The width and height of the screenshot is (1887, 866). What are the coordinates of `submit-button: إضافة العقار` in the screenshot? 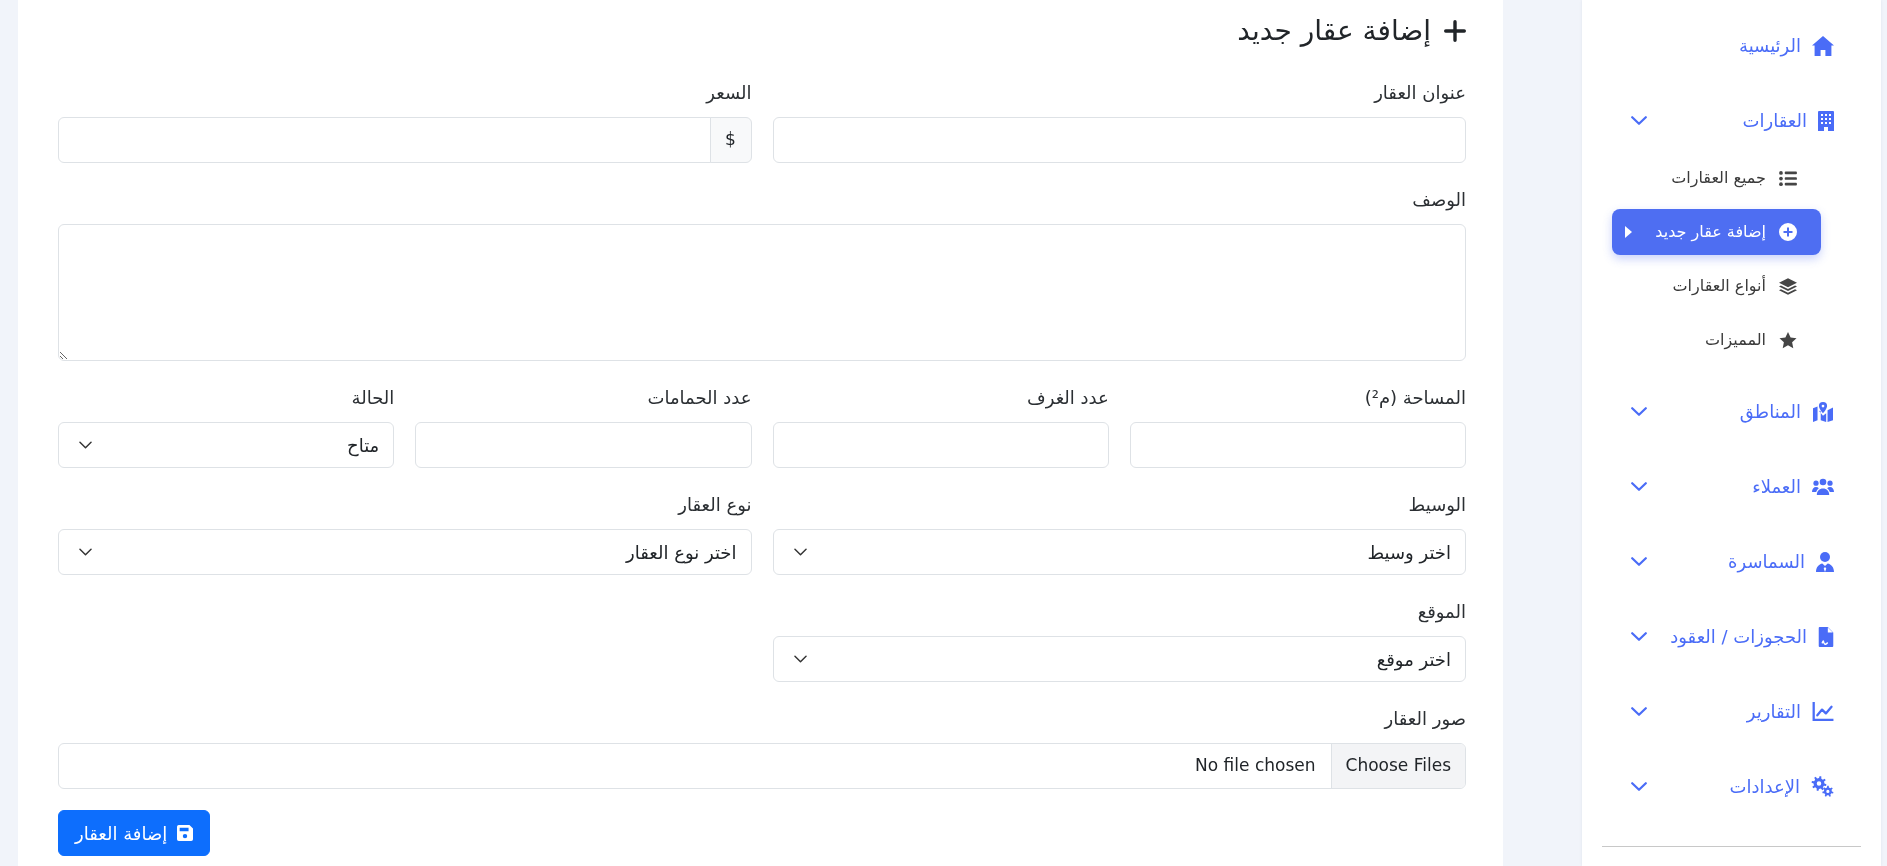 It's located at (134, 833).